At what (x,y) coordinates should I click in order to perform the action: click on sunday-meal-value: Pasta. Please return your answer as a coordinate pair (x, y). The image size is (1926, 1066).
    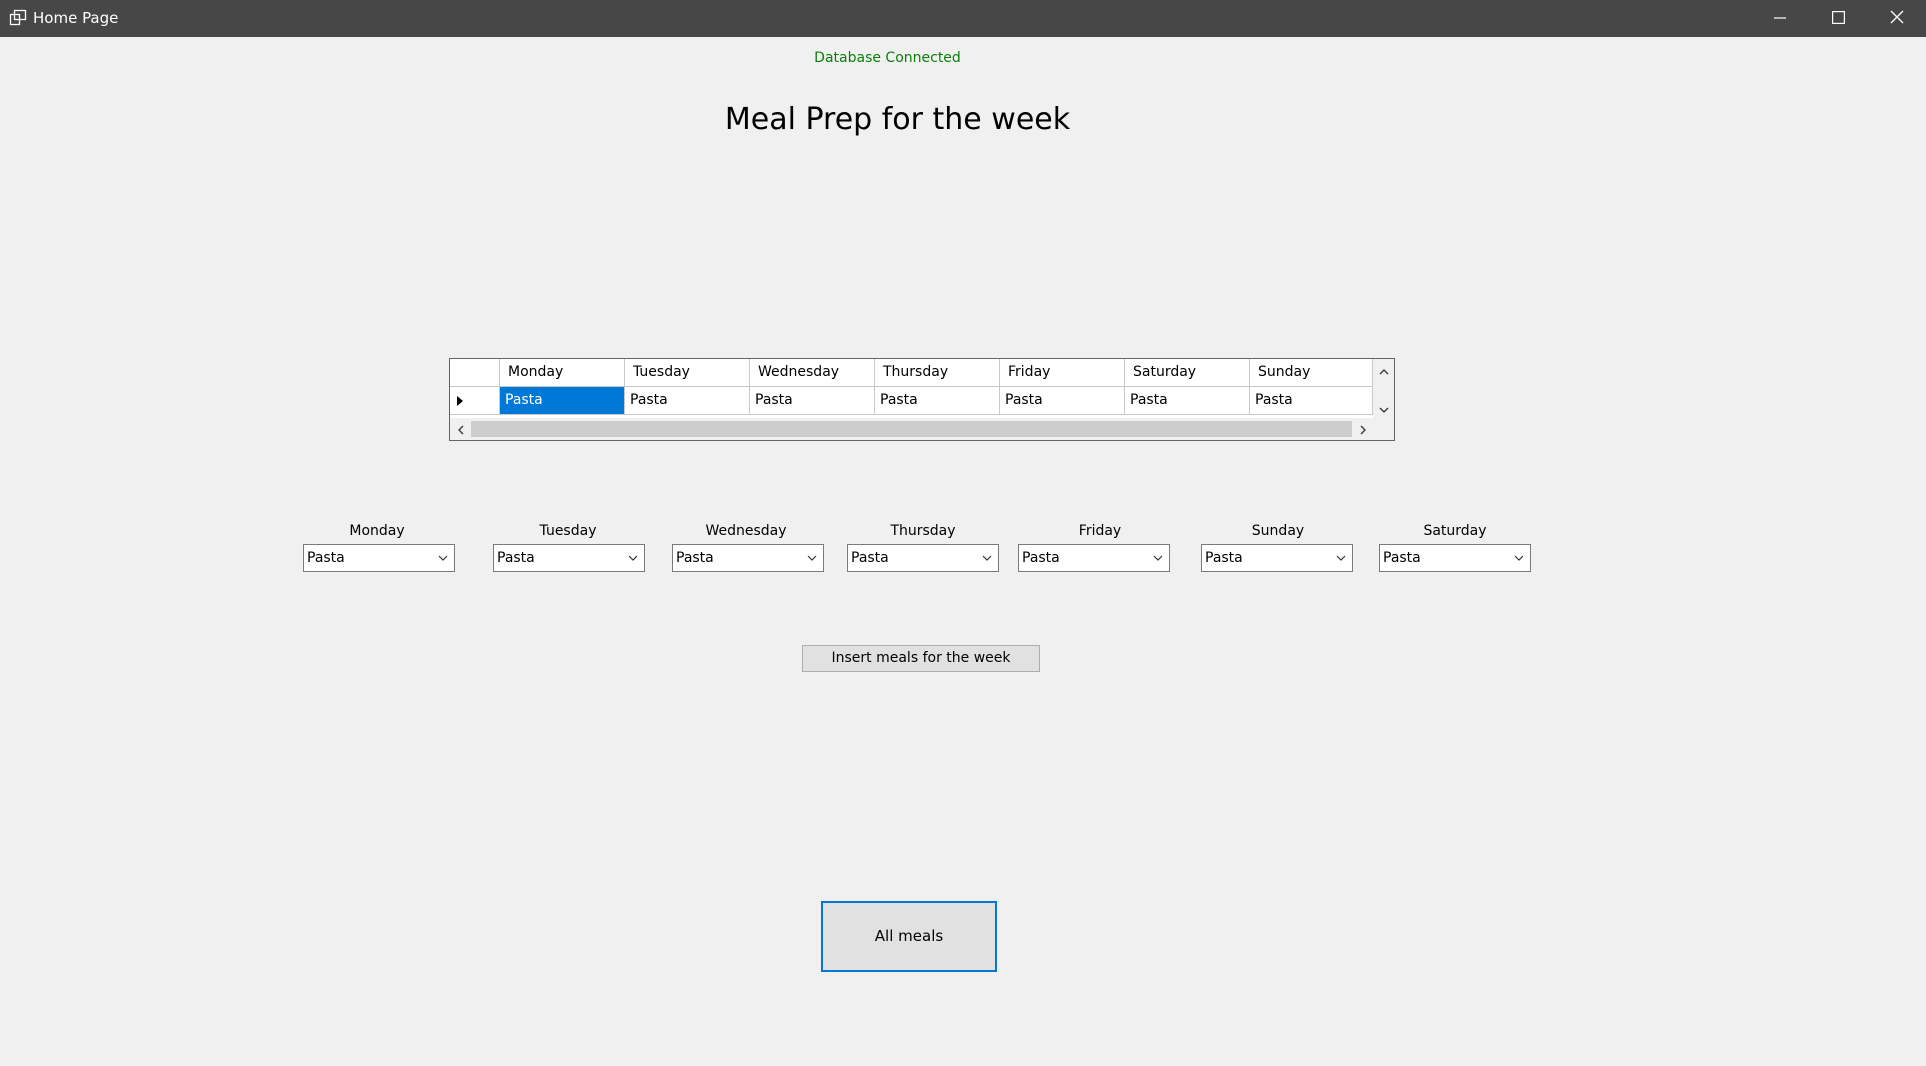
    Looking at the image, I should click on (1224, 558).